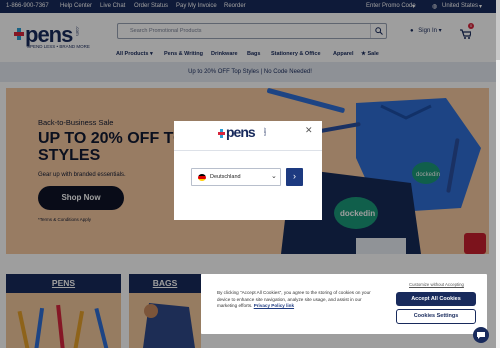  Describe the element at coordinates (241, 132) in the screenshot. I see `modal-logo-wordmark: pens` at that location.